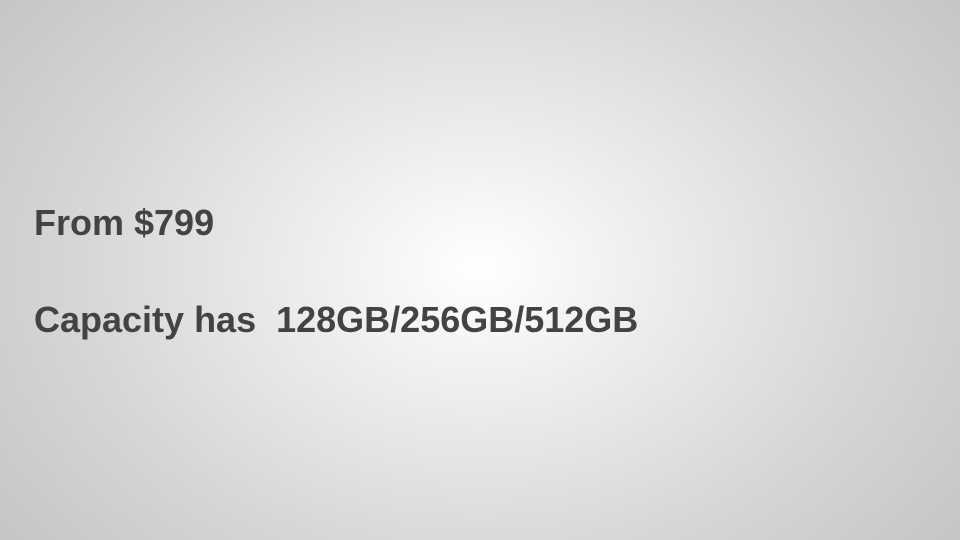 The height and width of the screenshot is (540, 960). I want to click on price-text: From $799, so click(124, 222).